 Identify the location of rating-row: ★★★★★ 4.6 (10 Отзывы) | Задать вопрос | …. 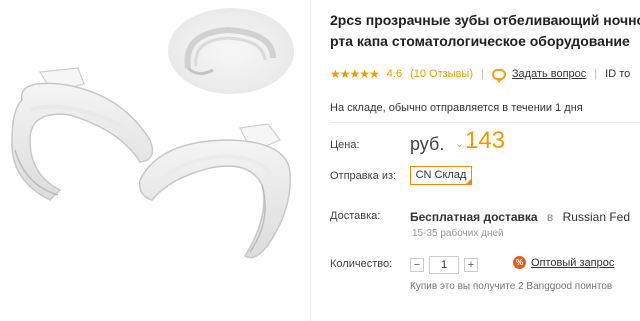
(480, 74).